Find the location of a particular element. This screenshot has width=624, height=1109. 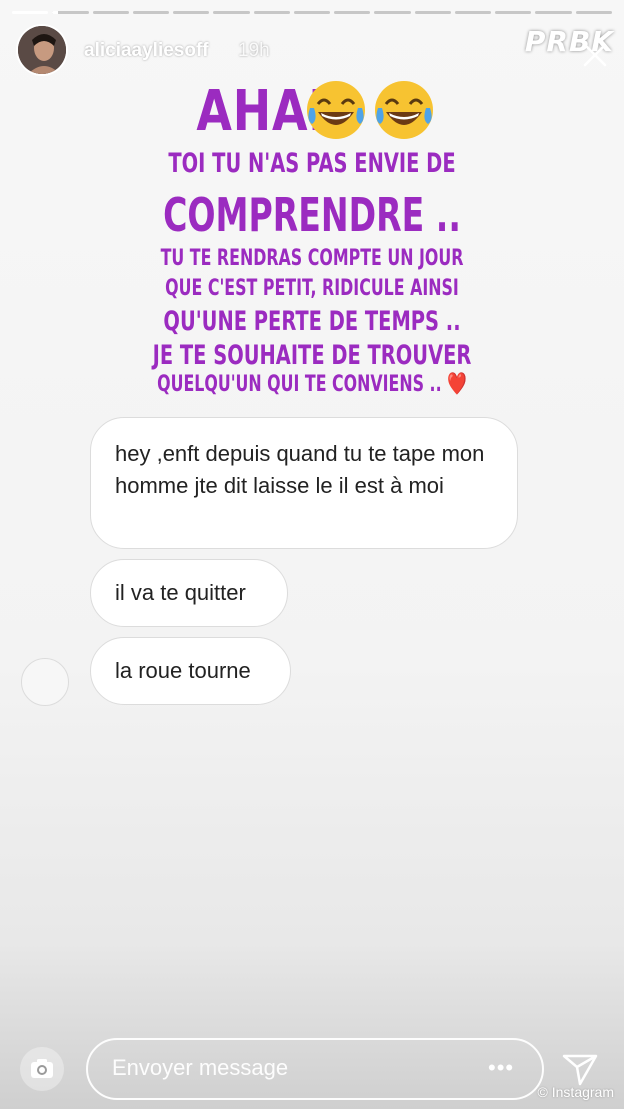

image-credit: © Instagram is located at coordinates (575, 1092).